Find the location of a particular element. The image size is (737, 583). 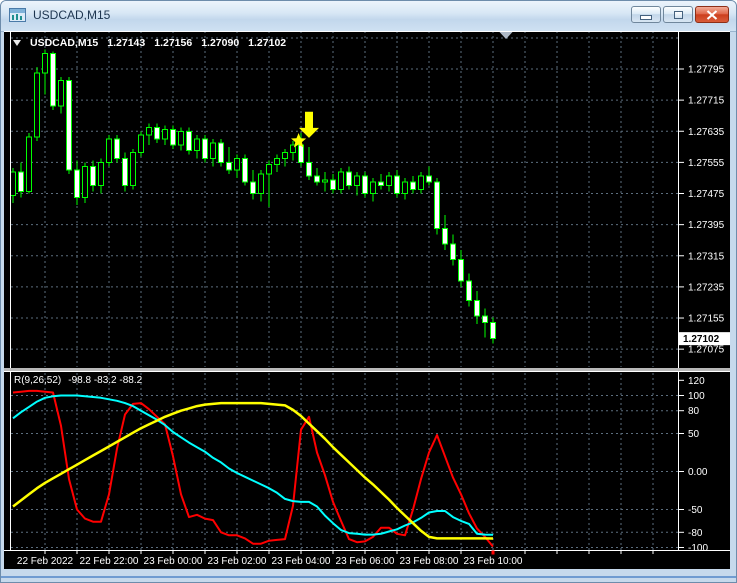

svg-text: 1.27155 is located at coordinates (706, 319).